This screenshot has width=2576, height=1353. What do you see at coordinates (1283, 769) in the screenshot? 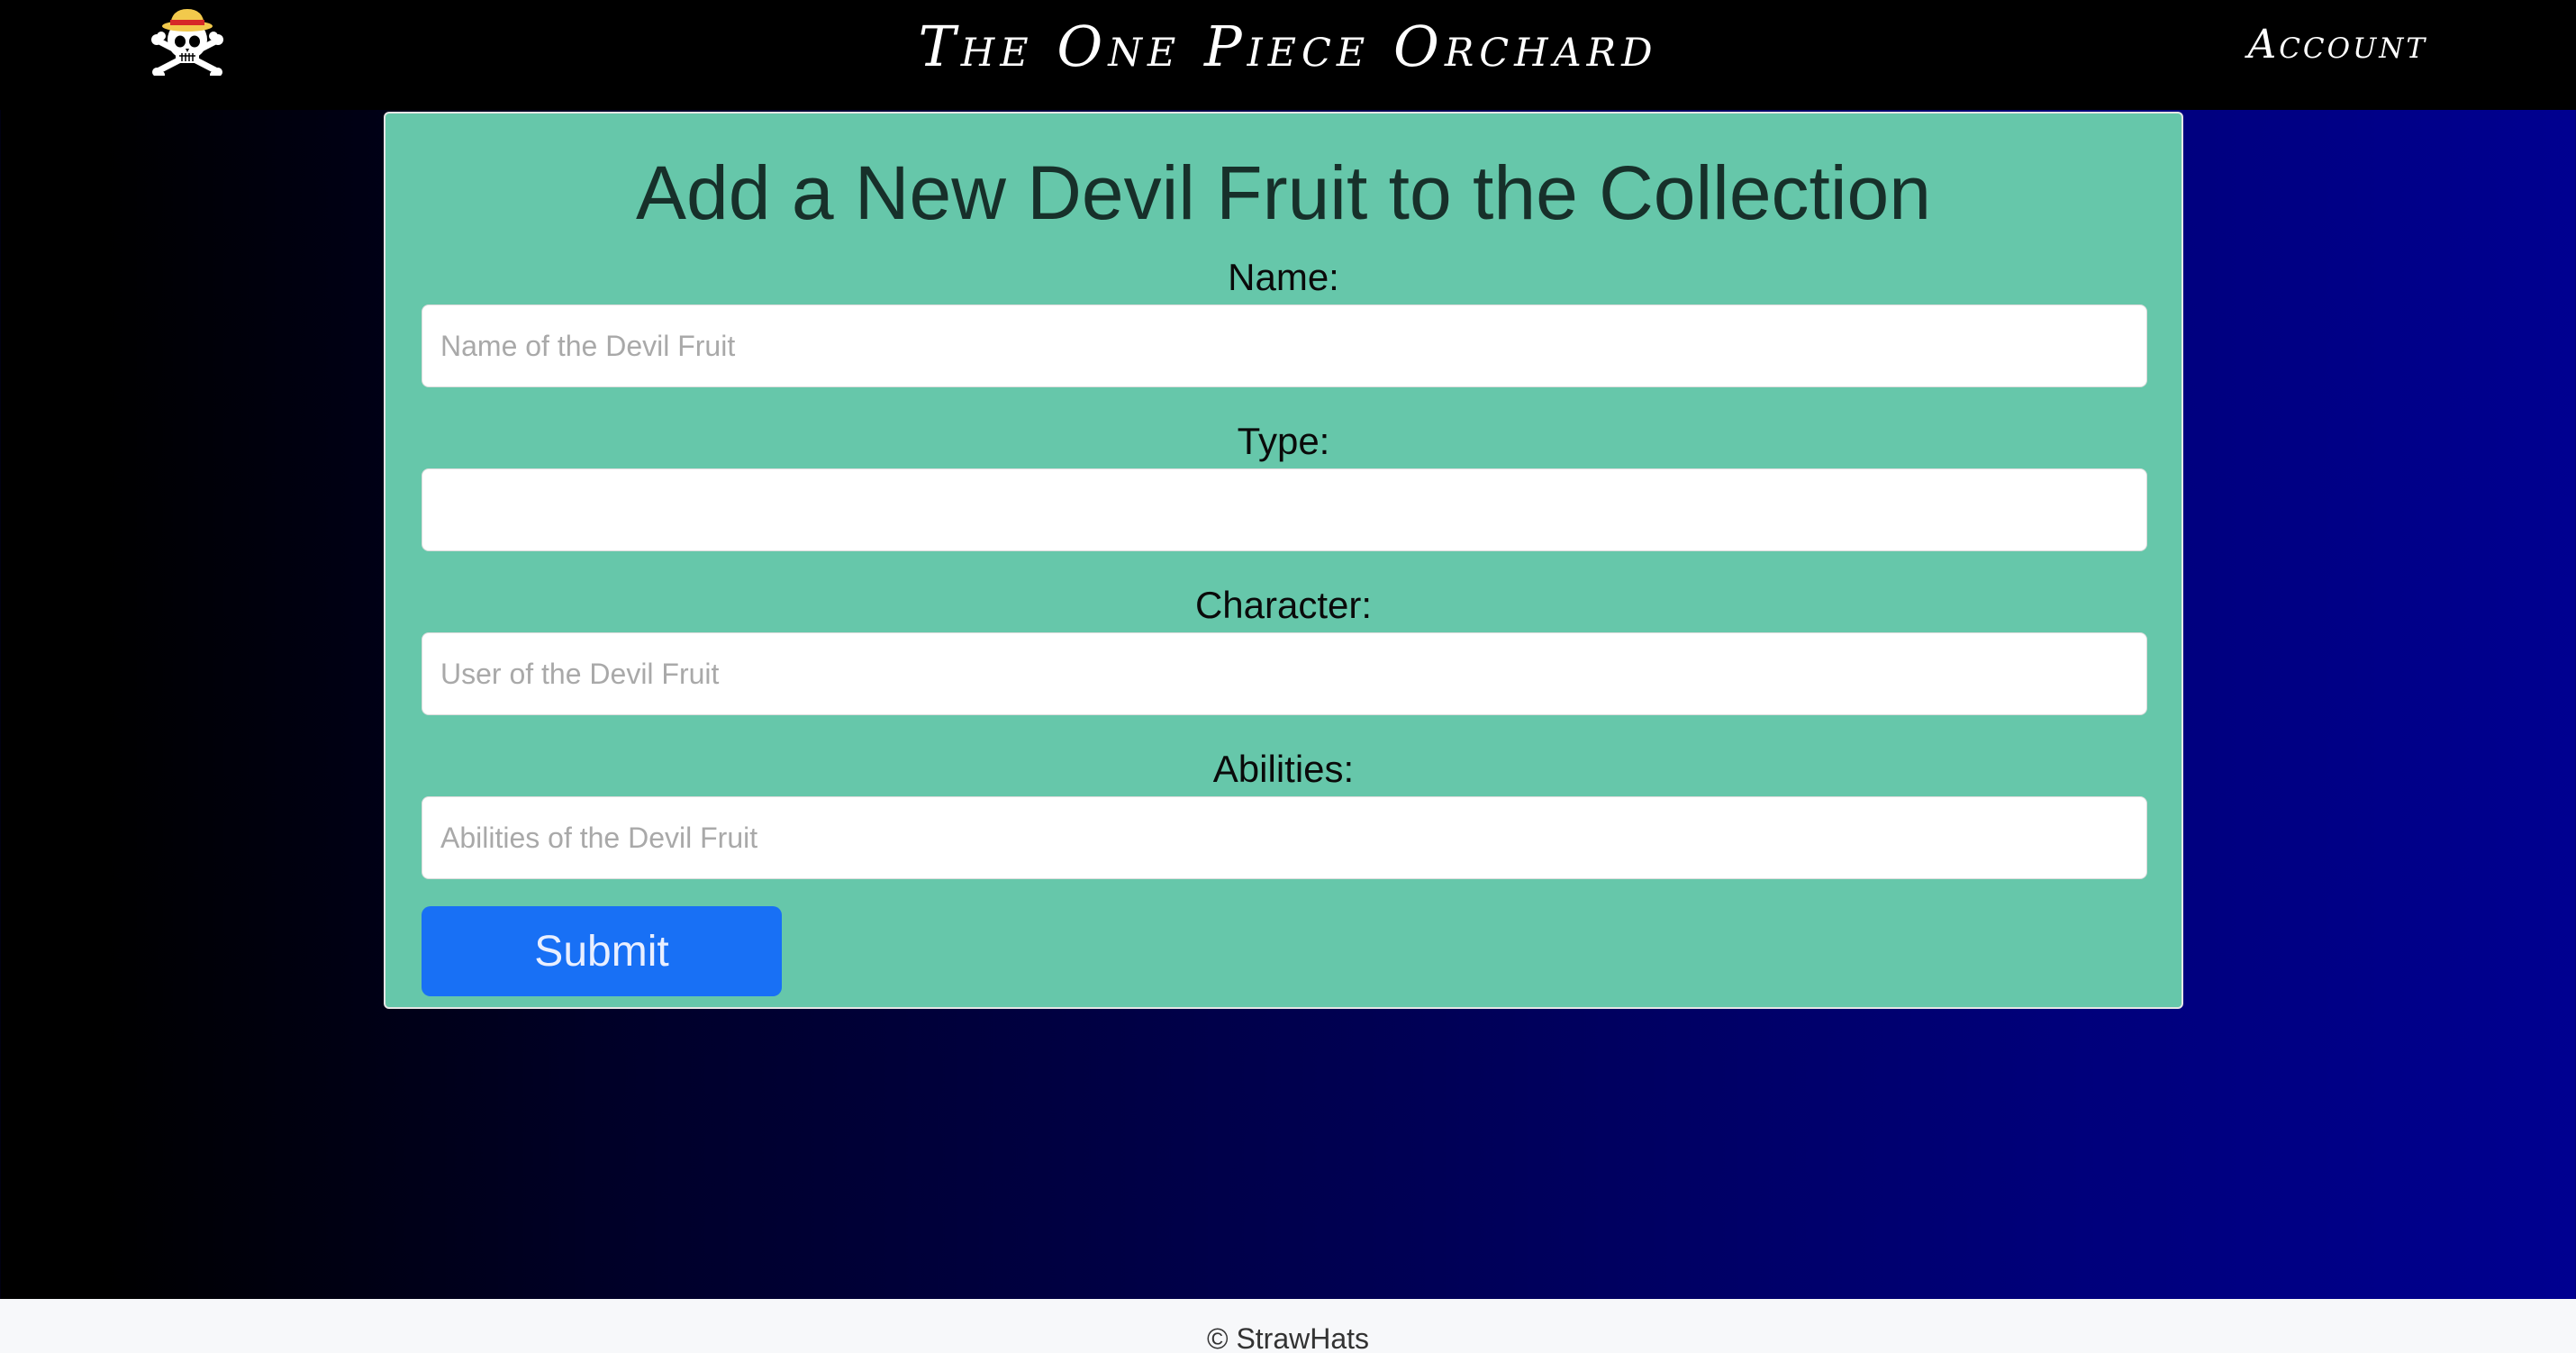
I see `abilities-label: Abilities:` at bounding box center [1283, 769].